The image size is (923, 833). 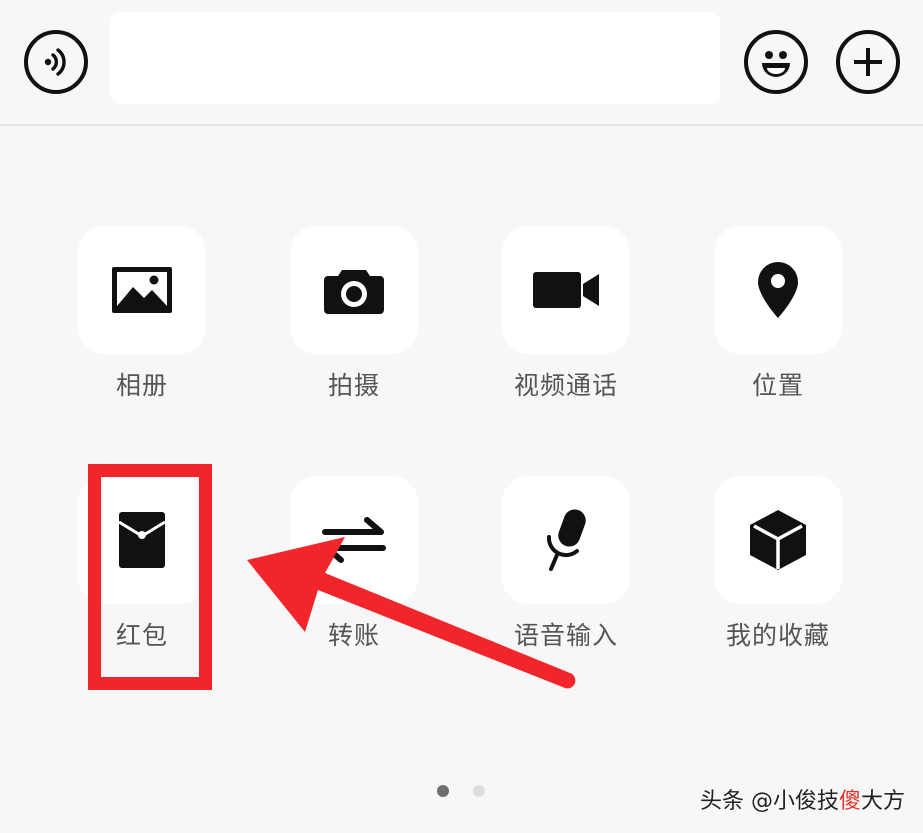 I want to click on location-pin-icon, so click(x=778, y=290).